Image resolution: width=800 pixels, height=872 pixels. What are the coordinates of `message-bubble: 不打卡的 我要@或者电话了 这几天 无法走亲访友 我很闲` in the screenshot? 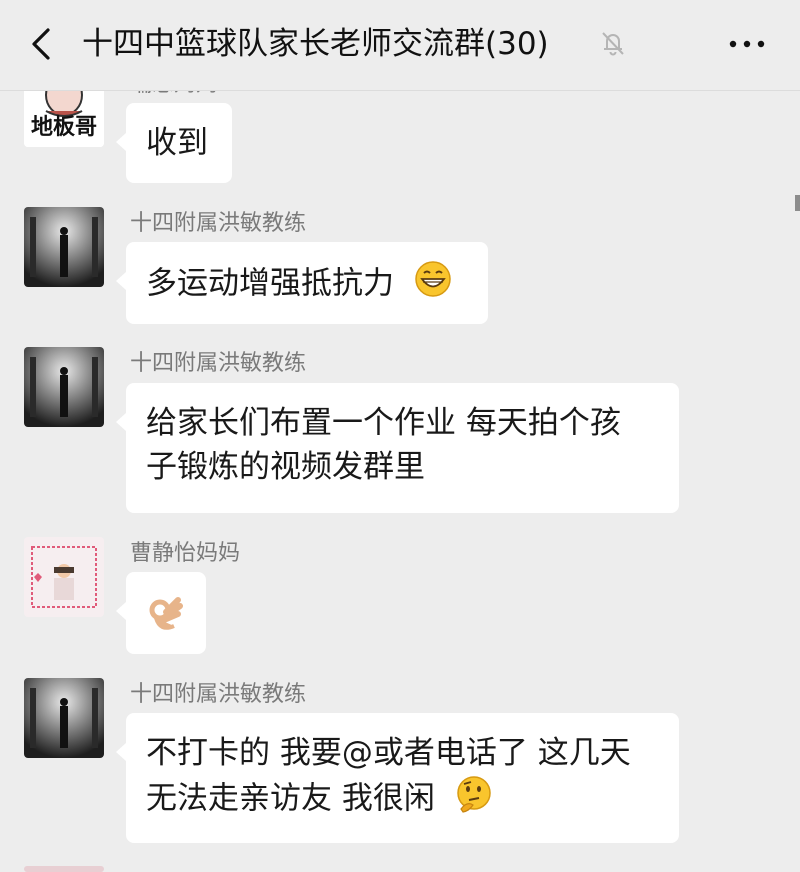 It's located at (397, 778).